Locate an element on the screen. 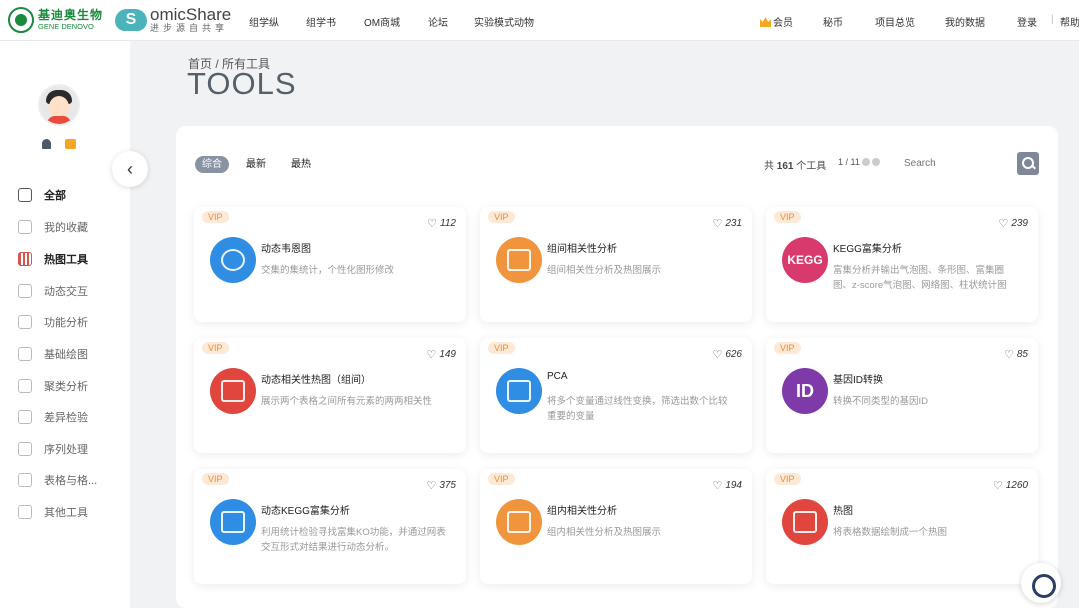 The image size is (1079, 608). tool-card-gene-id-conversion: VIP ♡85 ID 基因ID转换 转换不同类型的基因ID is located at coordinates (902, 395).